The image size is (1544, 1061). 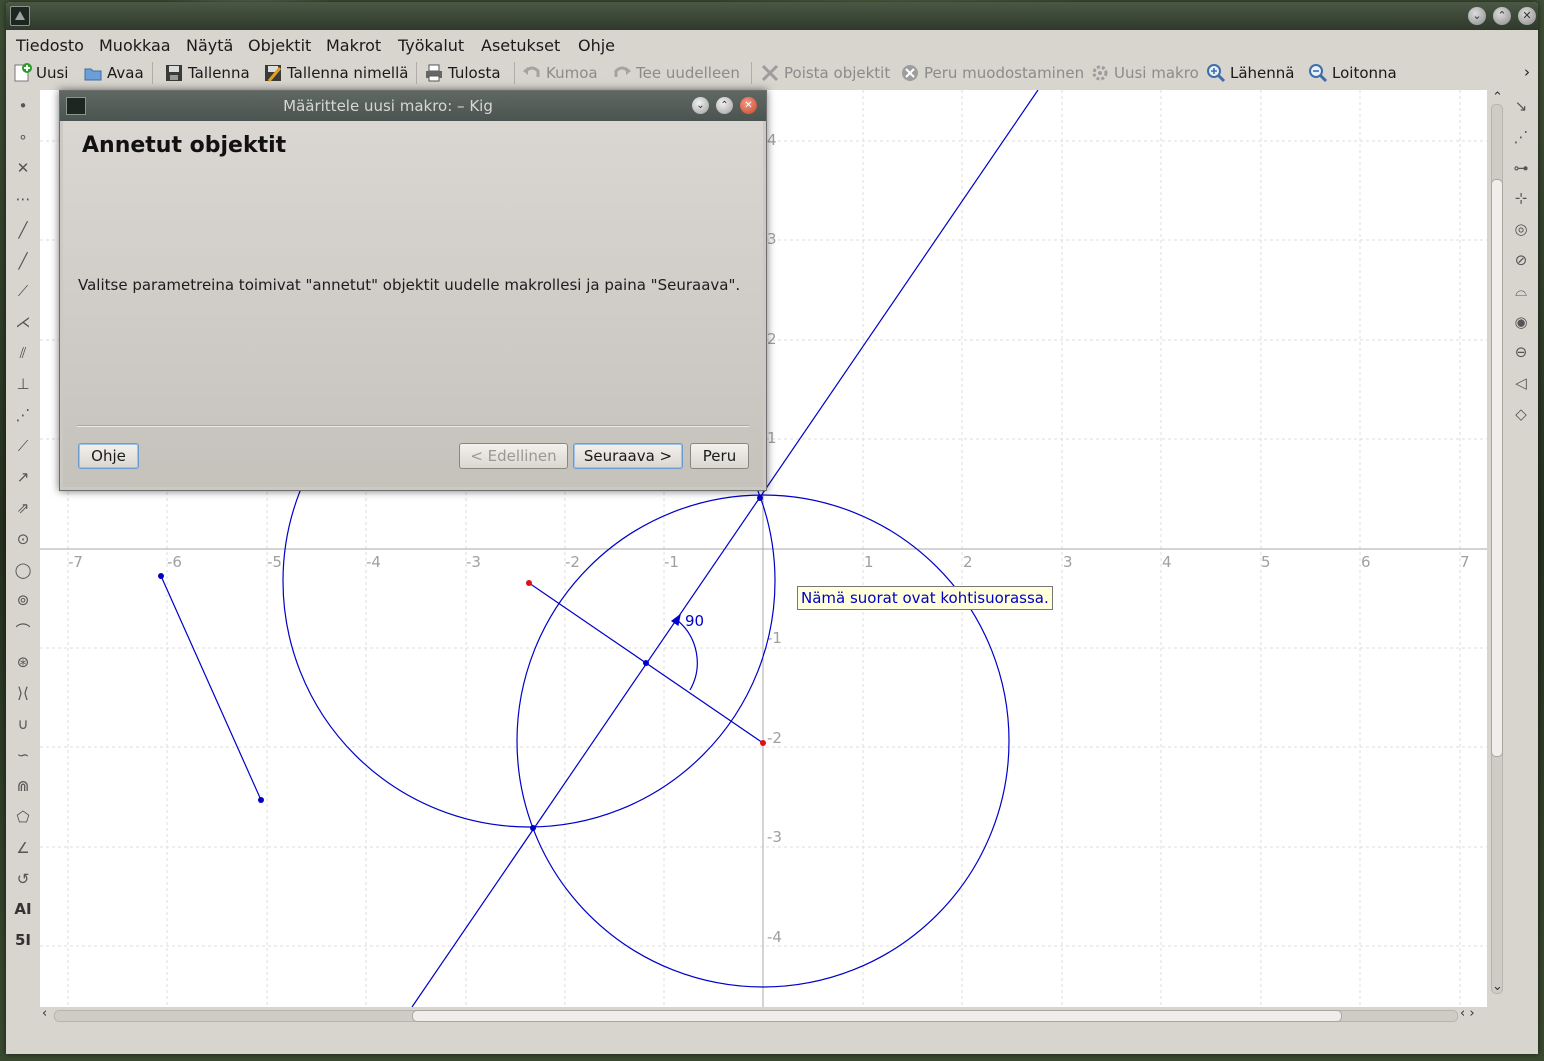 I want to click on tangent-icon: ⟋, so click(x=23, y=446).